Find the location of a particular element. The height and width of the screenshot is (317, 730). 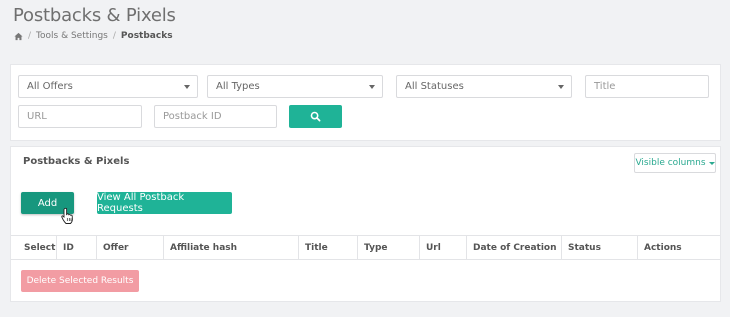

page-title: Postbacks & Pixels is located at coordinates (94, 15).